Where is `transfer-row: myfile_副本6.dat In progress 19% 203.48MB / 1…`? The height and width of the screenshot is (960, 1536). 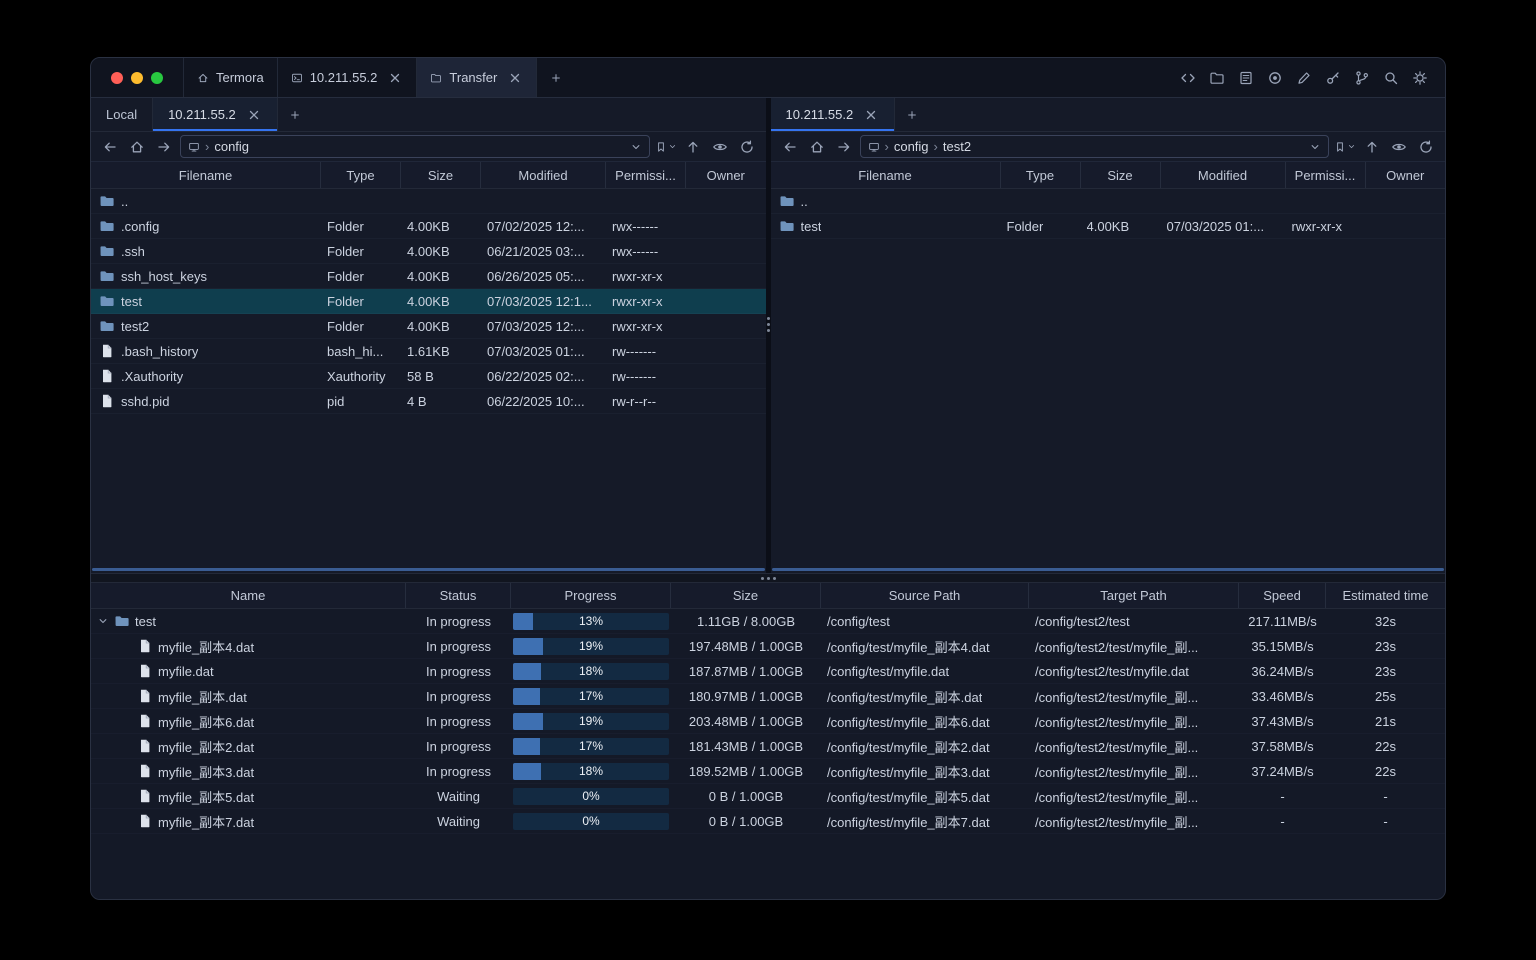
transfer-row: myfile_副本6.dat In progress 19% 203.48MB / 1… is located at coordinates (768, 721).